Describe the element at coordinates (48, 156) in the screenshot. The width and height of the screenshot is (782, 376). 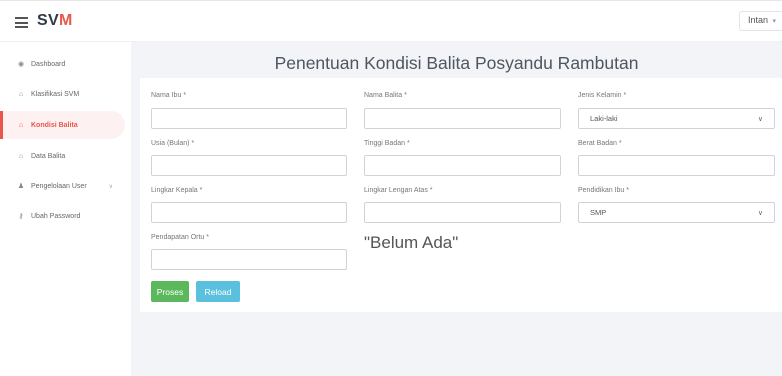
I see `sidebar-item-label: Data Balita` at that location.